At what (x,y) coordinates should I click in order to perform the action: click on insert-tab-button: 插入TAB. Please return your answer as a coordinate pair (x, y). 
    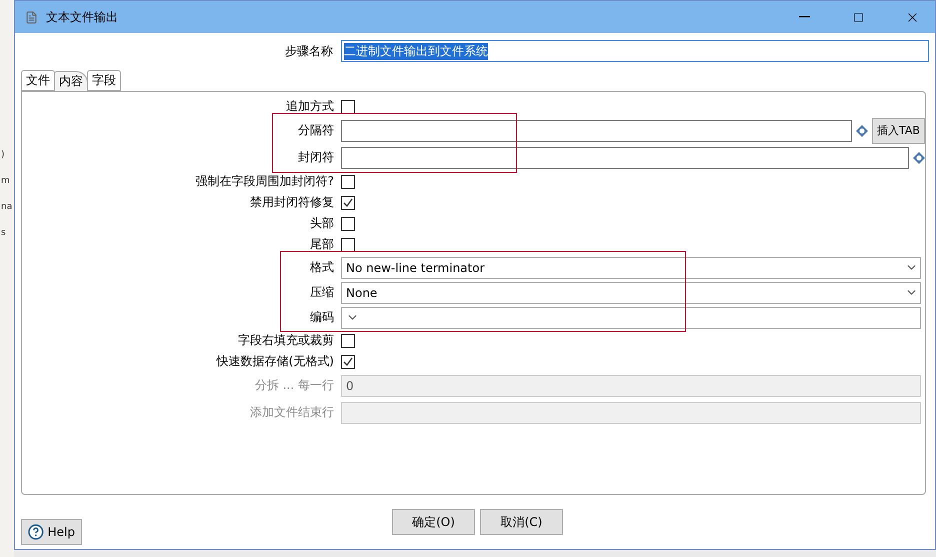
    Looking at the image, I should click on (898, 131).